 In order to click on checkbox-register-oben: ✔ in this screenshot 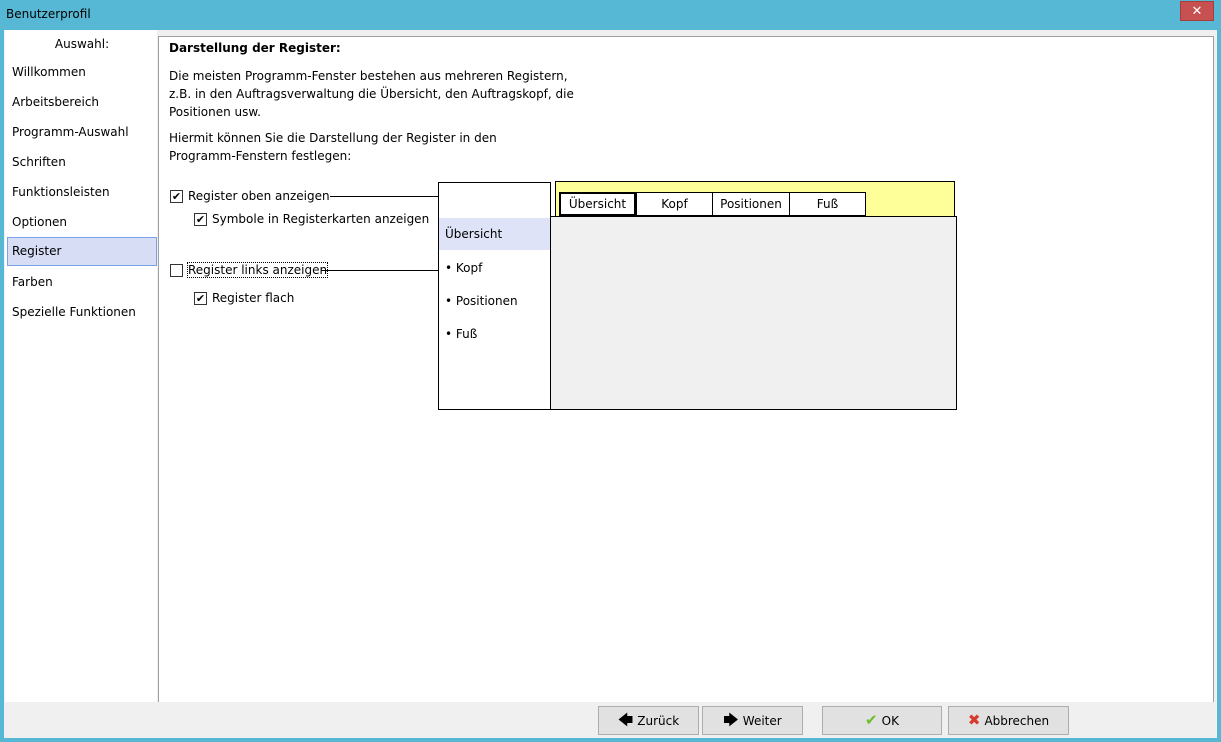, I will do `click(176, 196)`.